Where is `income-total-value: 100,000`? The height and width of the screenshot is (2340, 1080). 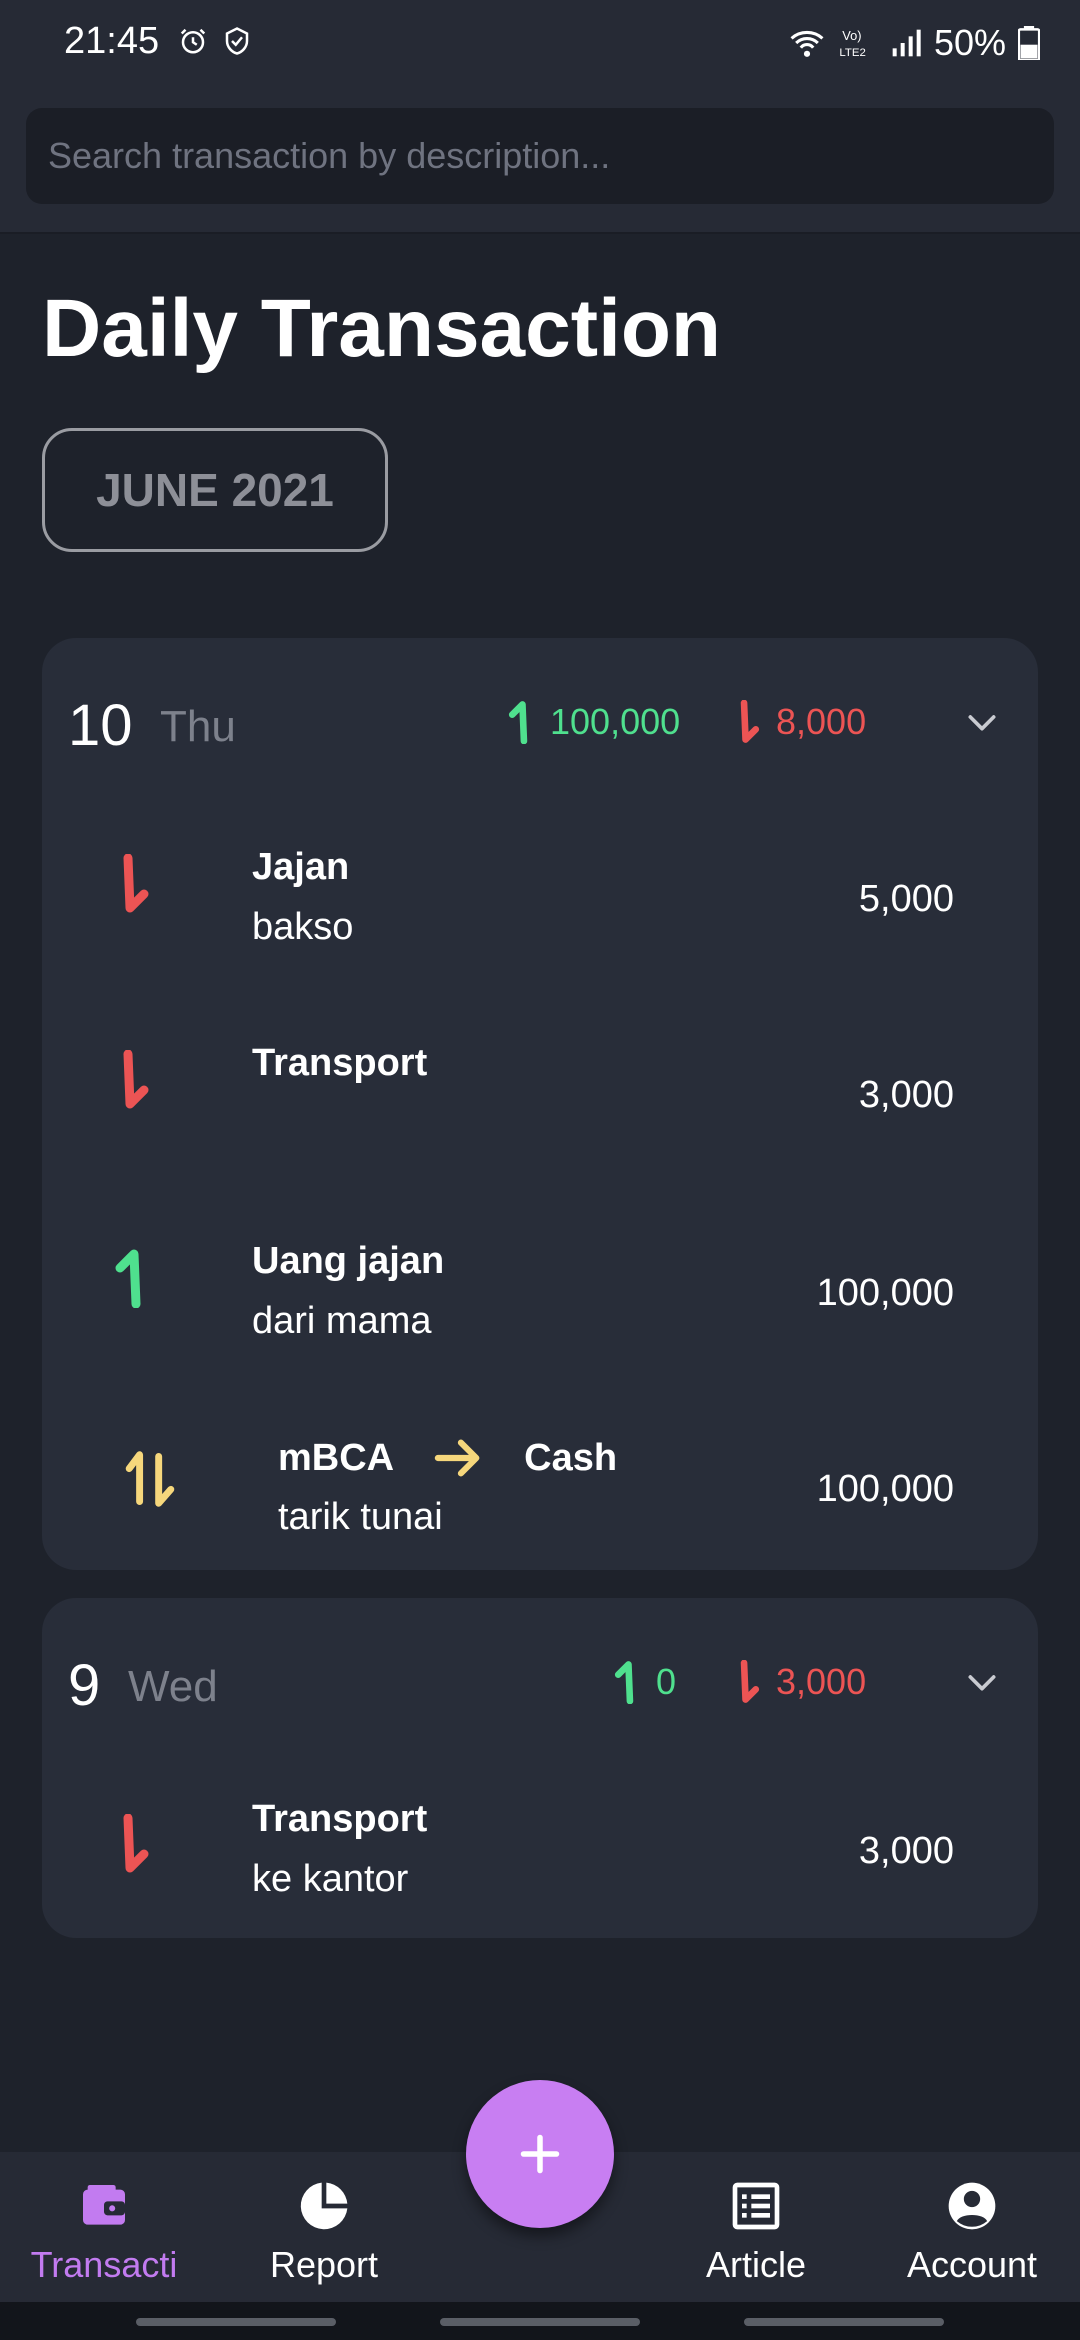 income-total-value: 100,000 is located at coordinates (615, 721).